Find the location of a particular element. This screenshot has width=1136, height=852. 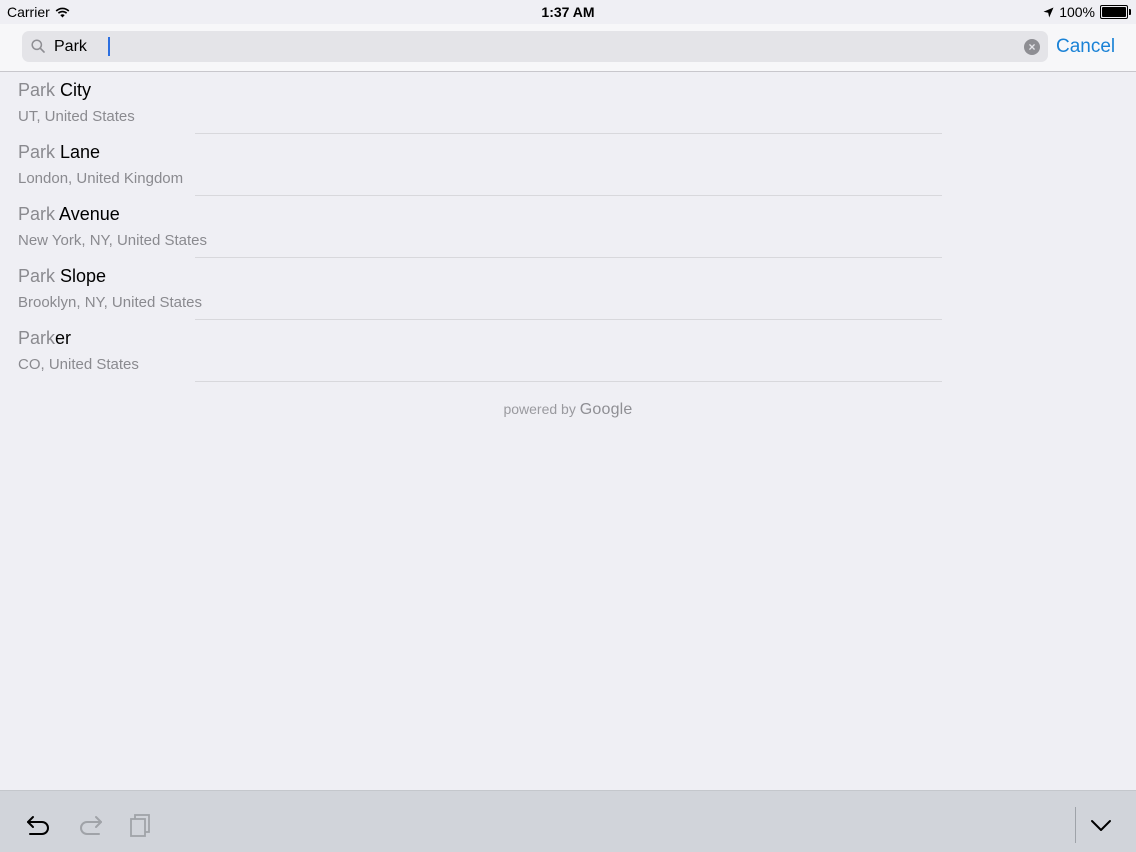

battery-icon is located at coordinates (1115, 12).